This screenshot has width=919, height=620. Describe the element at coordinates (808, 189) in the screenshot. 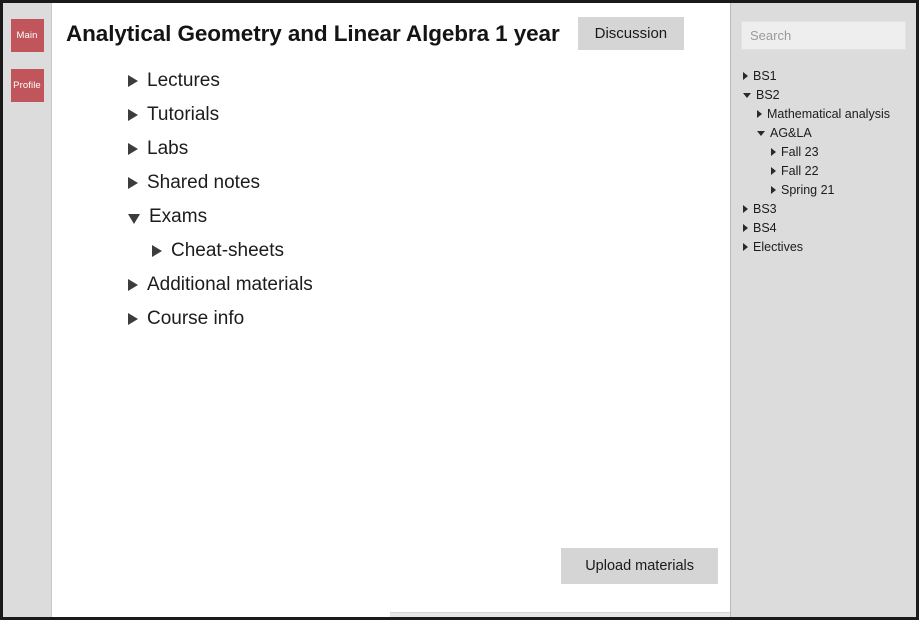

I see `curriculum-item-label: Spring 21` at that location.